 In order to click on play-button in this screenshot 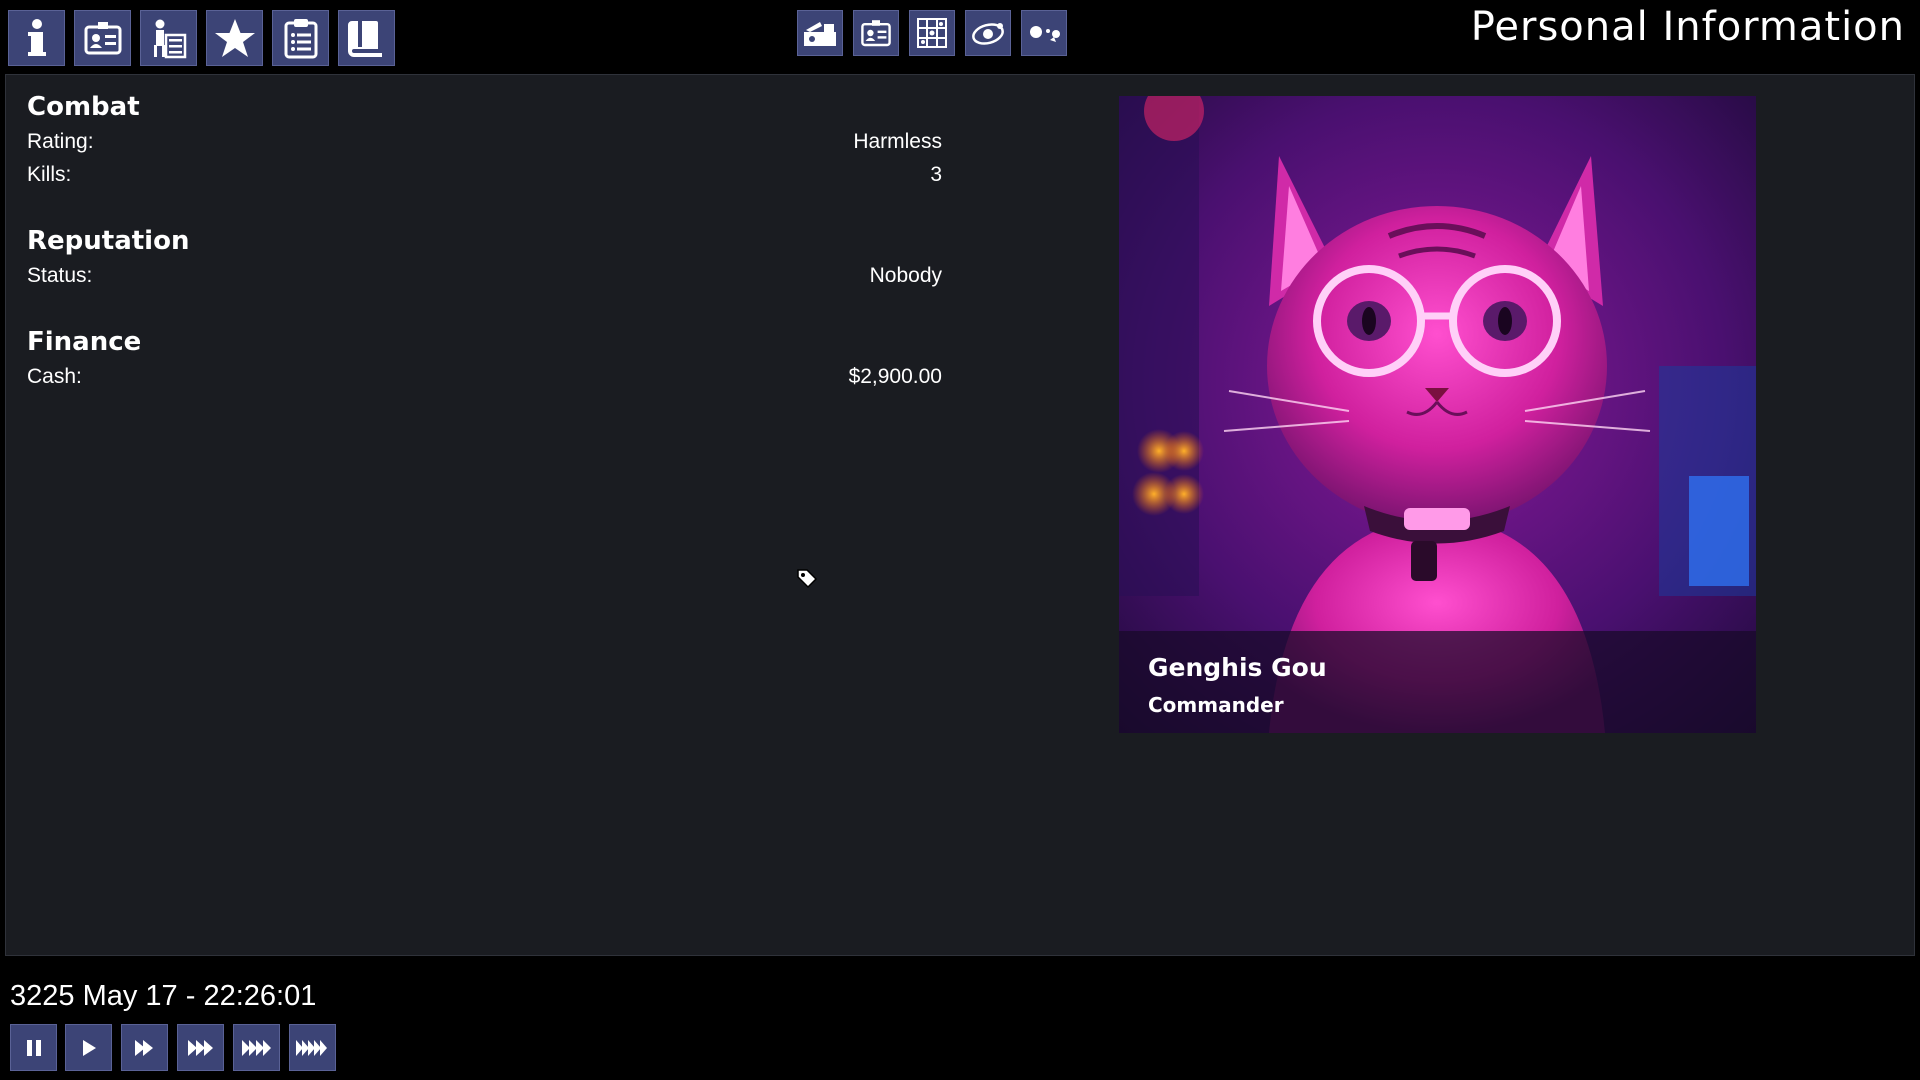, I will do `click(88, 1047)`.